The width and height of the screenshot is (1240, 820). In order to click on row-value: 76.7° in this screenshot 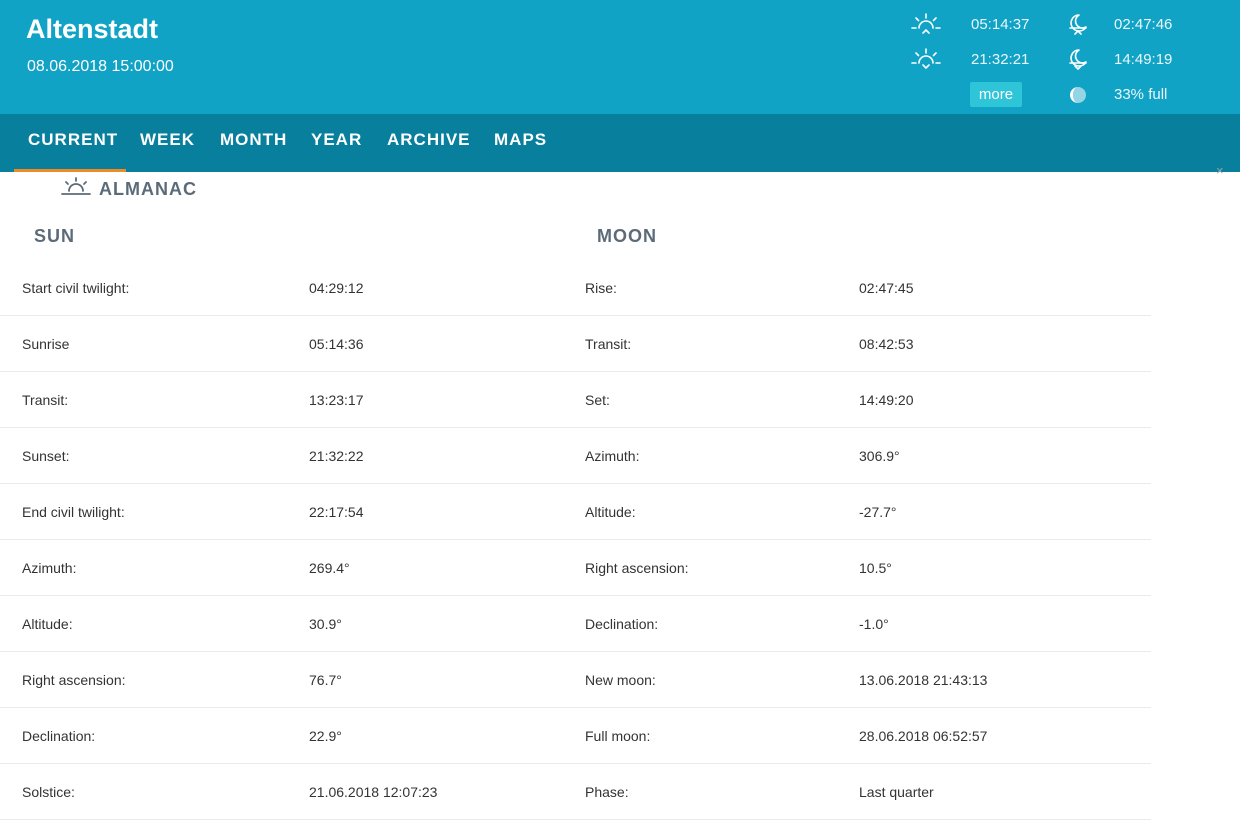, I will do `click(325, 680)`.